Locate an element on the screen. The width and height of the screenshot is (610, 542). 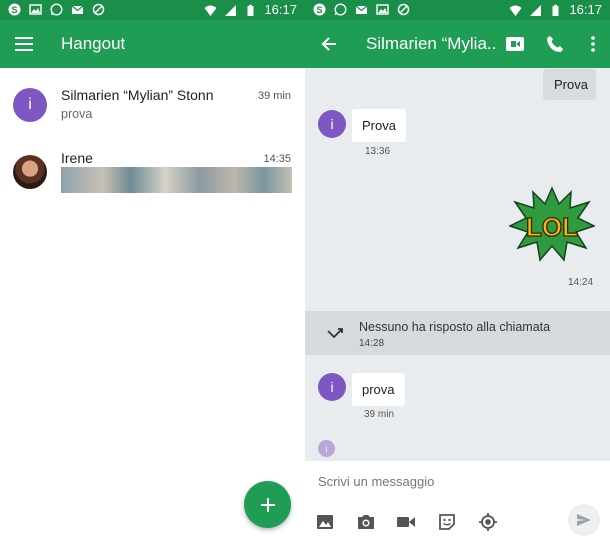
conversation-time: 39 min is located at coordinates (274, 96).